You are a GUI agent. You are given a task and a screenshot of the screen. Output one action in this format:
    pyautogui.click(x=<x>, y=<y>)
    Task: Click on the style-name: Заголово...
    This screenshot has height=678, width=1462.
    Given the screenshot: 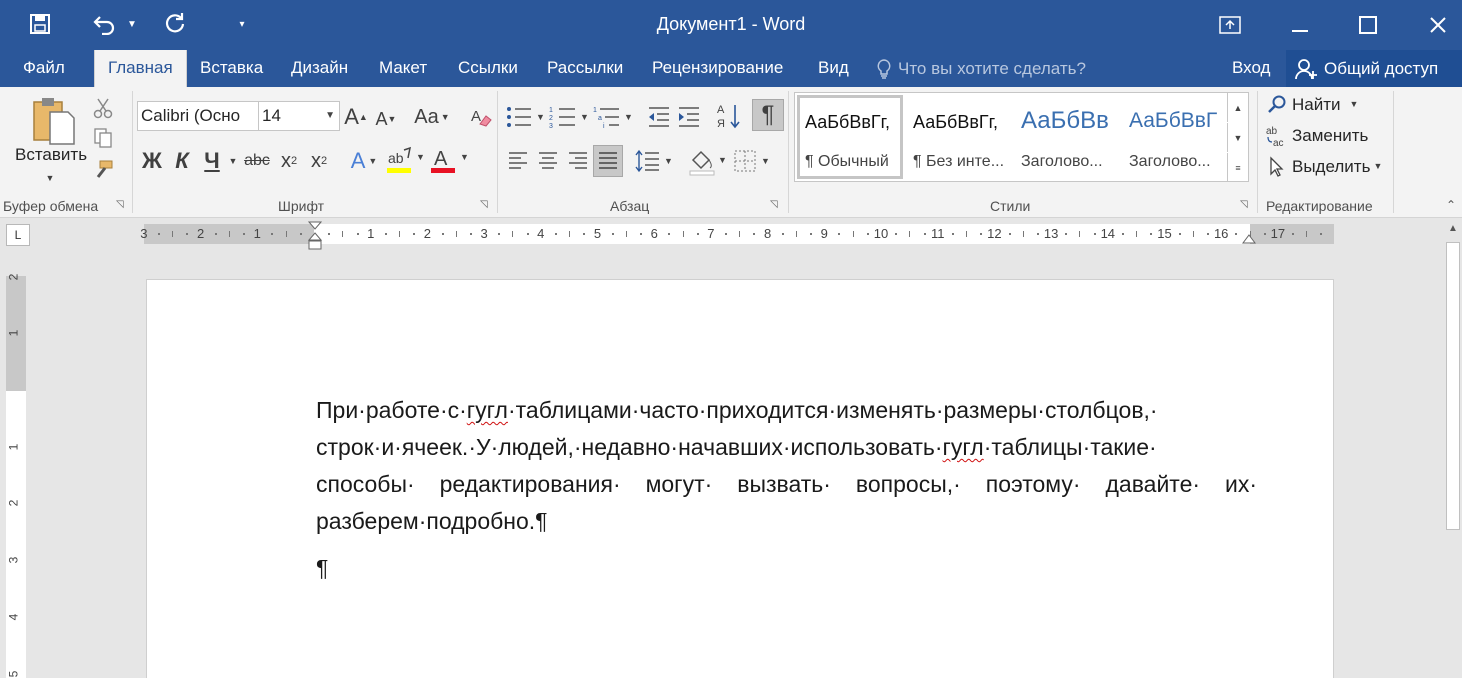 What is the action you would take?
    pyautogui.click(x=1062, y=161)
    